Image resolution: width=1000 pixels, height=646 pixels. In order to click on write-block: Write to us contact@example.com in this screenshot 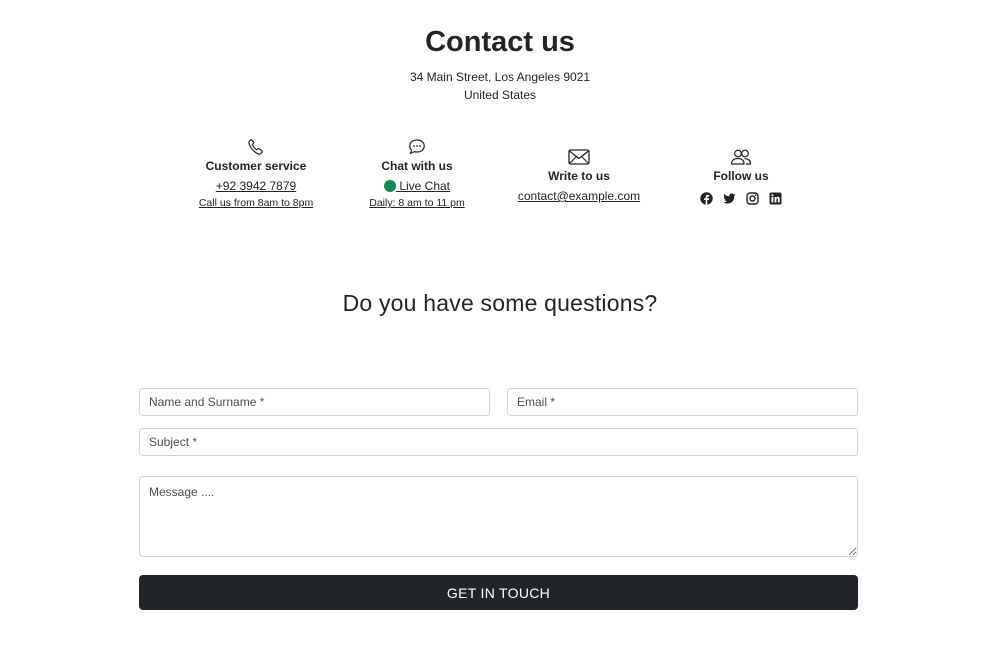, I will do `click(579, 175)`.